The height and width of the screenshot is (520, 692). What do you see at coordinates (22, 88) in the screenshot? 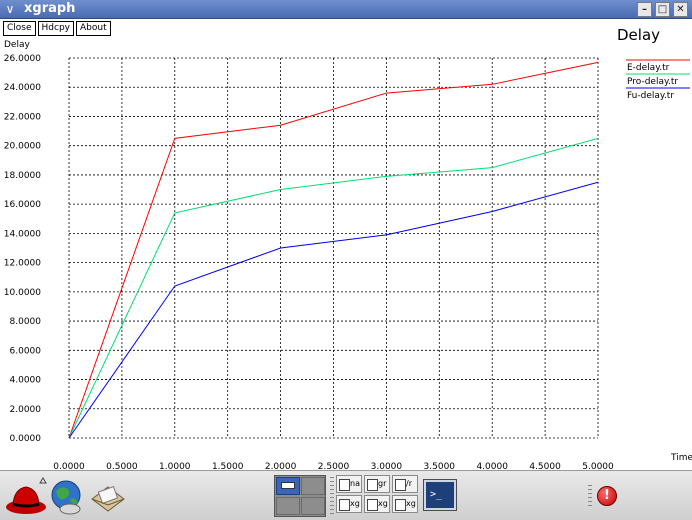
I see `y-tick-label: 24.0000` at bounding box center [22, 88].